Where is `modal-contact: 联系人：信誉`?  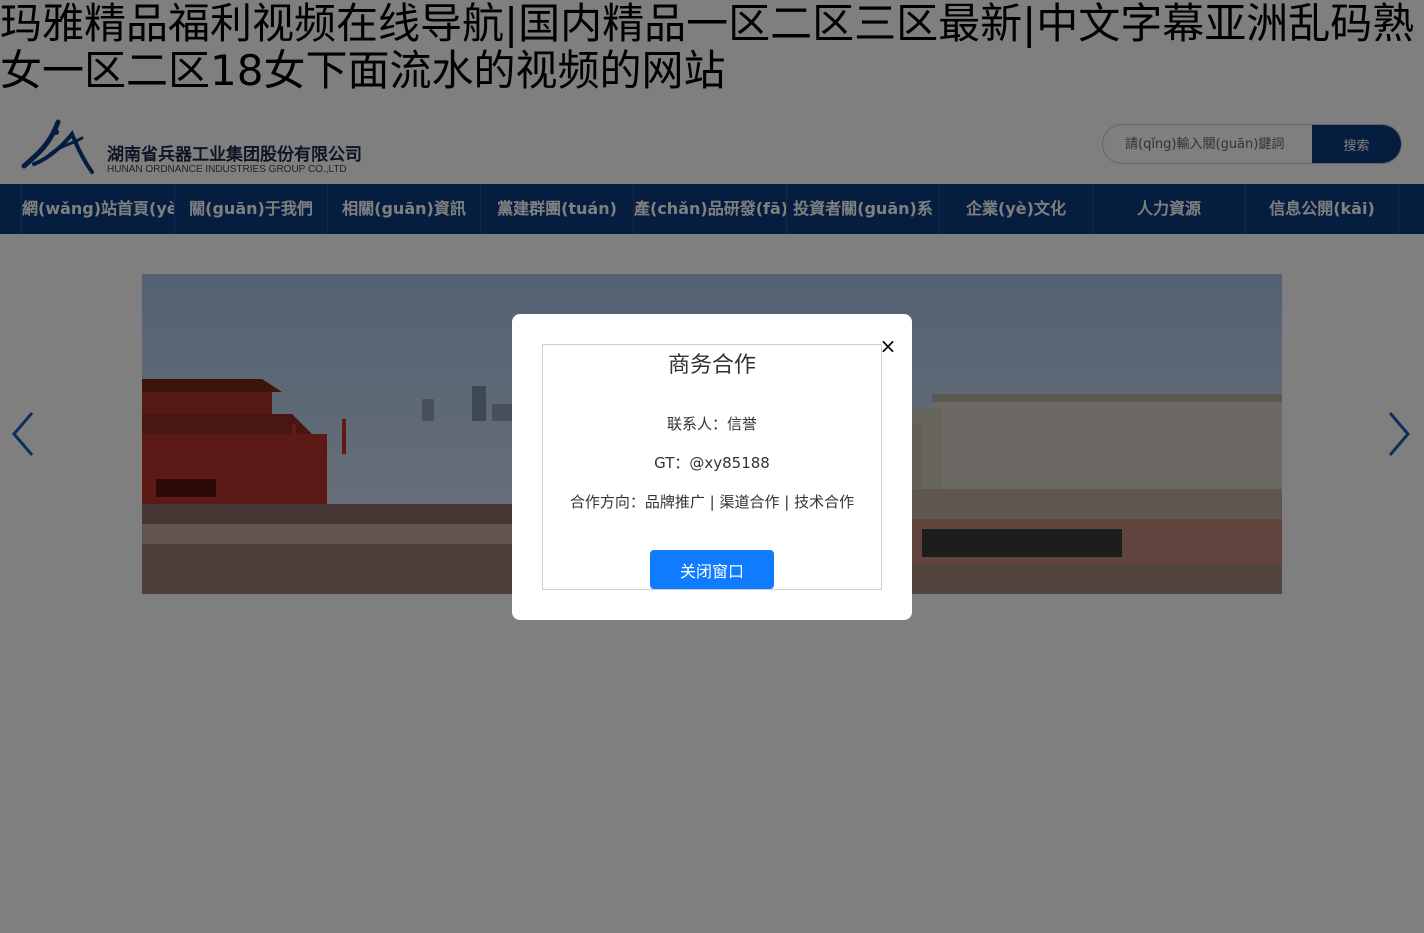 modal-contact: 联系人：信誉 is located at coordinates (711, 424).